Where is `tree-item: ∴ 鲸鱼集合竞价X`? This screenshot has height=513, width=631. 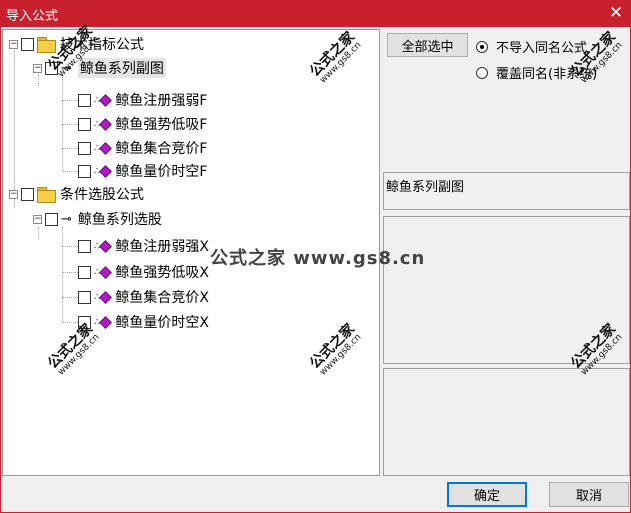
tree-item: ∴ 鲸鱼集合竞价X is located at coordinates (143, 297).